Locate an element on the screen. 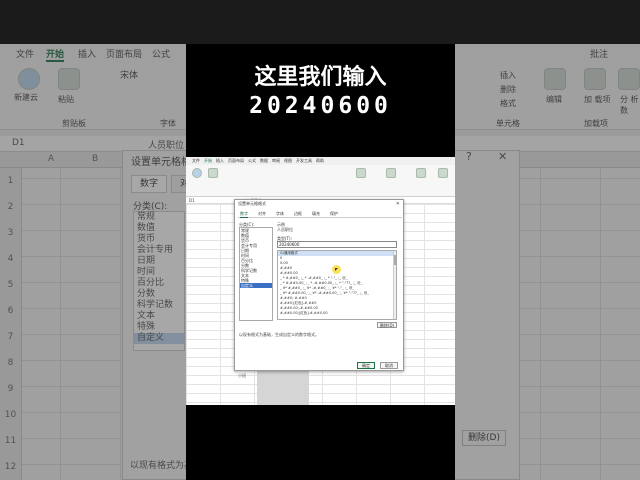 This screenshot has width=640, height=480. inner-menu-item: 审阅 is located at coordinates (276, 161).